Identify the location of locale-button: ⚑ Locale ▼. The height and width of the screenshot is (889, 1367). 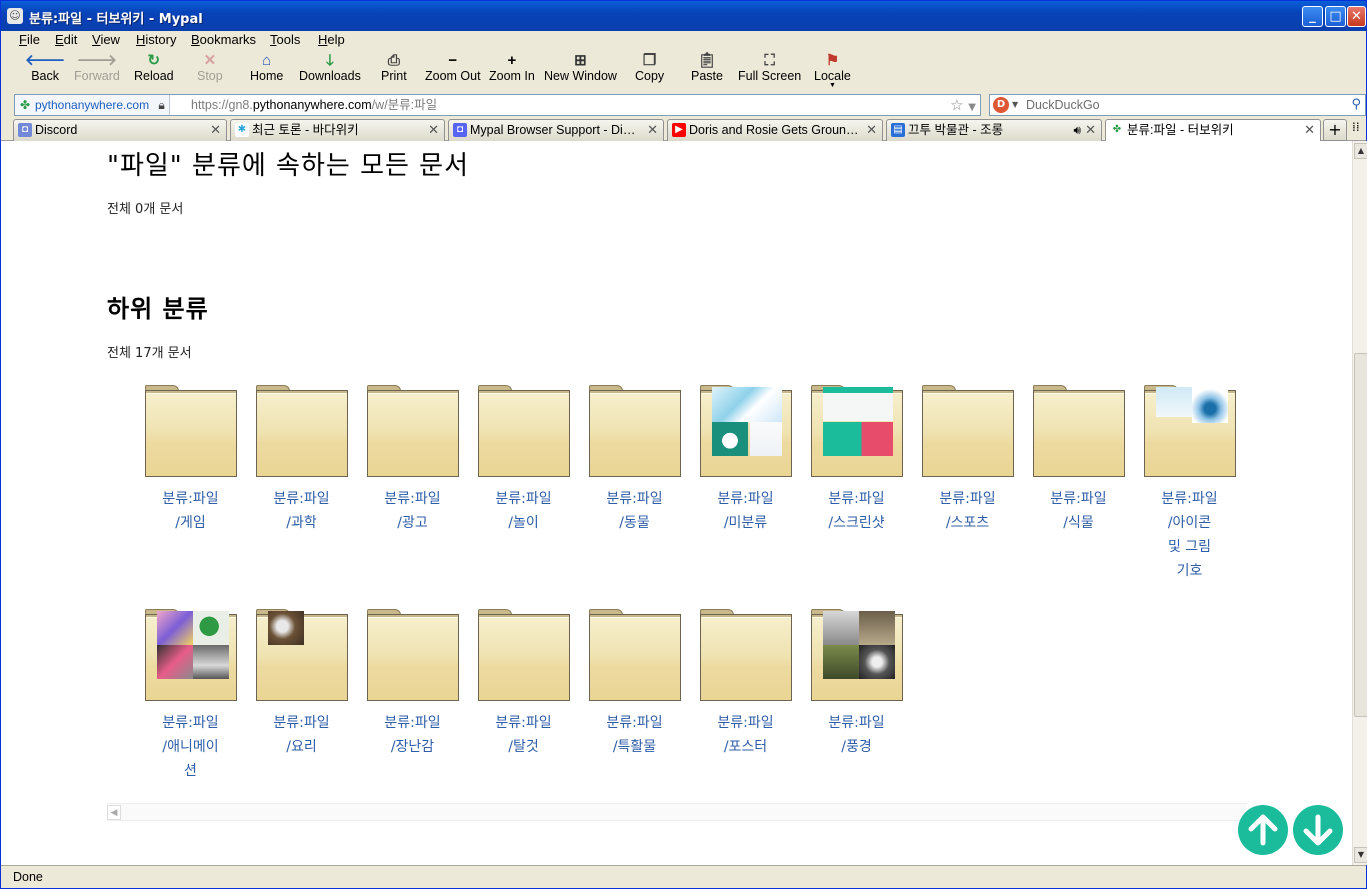
(832, 70).